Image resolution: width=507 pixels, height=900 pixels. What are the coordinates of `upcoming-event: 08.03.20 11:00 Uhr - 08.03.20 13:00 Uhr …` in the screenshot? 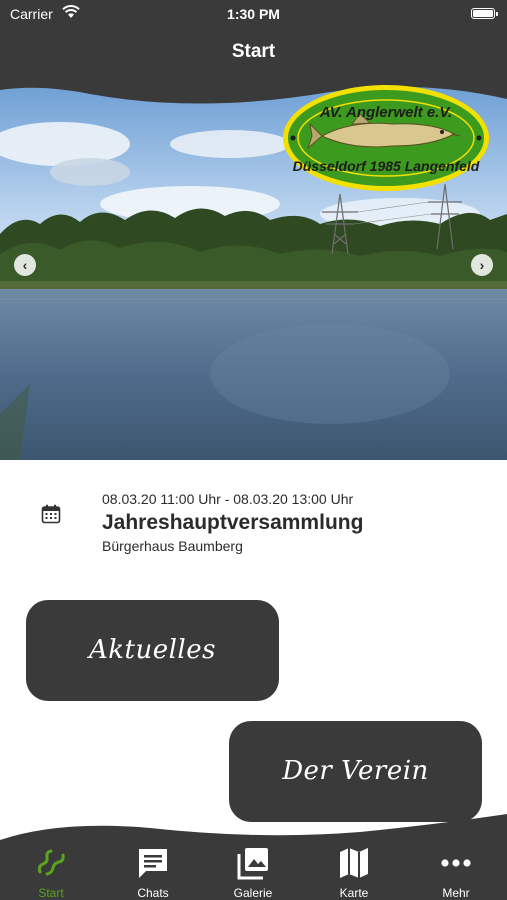 It's located at (253, 515).